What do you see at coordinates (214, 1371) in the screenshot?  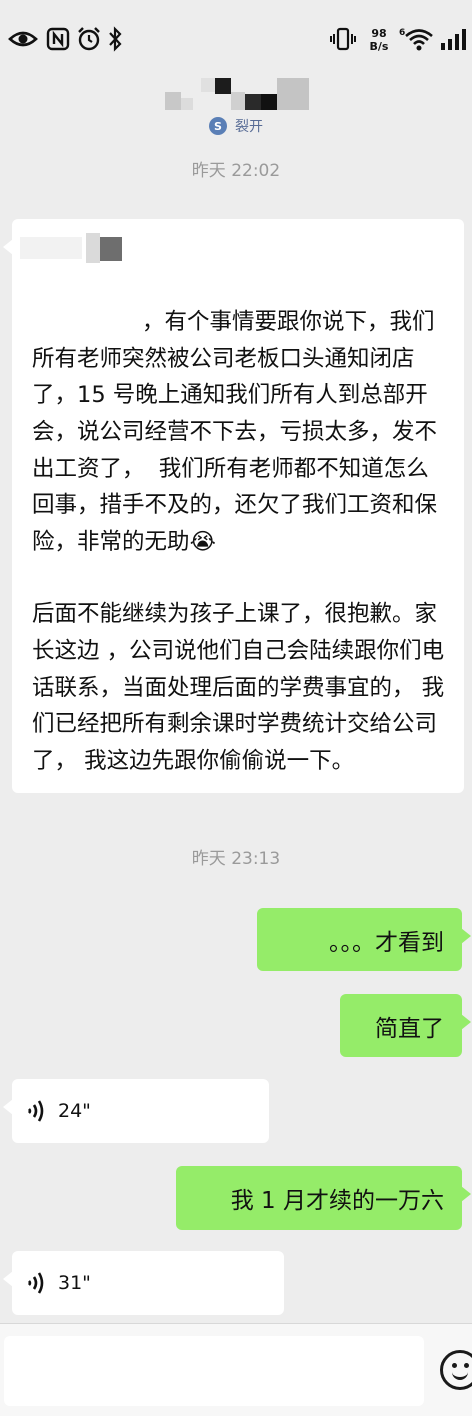 I see `message-input` at bounding box center [214, 1371].